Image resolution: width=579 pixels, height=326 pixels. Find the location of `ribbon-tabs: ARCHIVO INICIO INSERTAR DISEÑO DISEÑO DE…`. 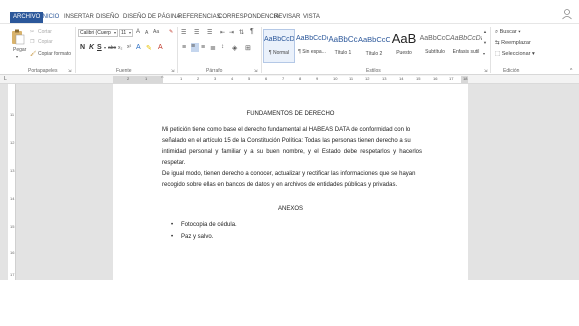

ribbon-tabs: ARCHIVO INICIO INSERTAR DISEÑO DISEÑO DE… is located at coordinates (289, 17).